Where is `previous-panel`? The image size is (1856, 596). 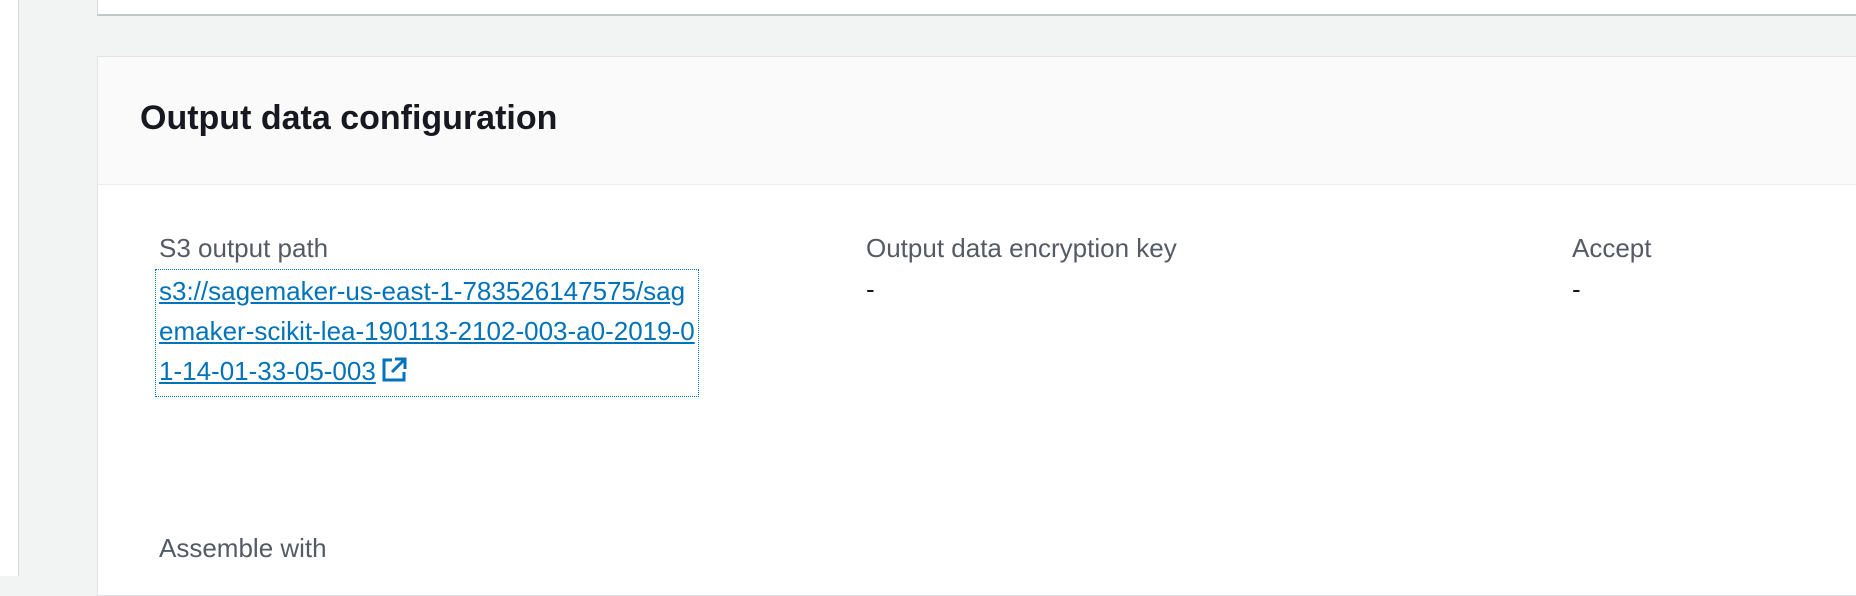 previous-panel is located at coordinates (976, 8).